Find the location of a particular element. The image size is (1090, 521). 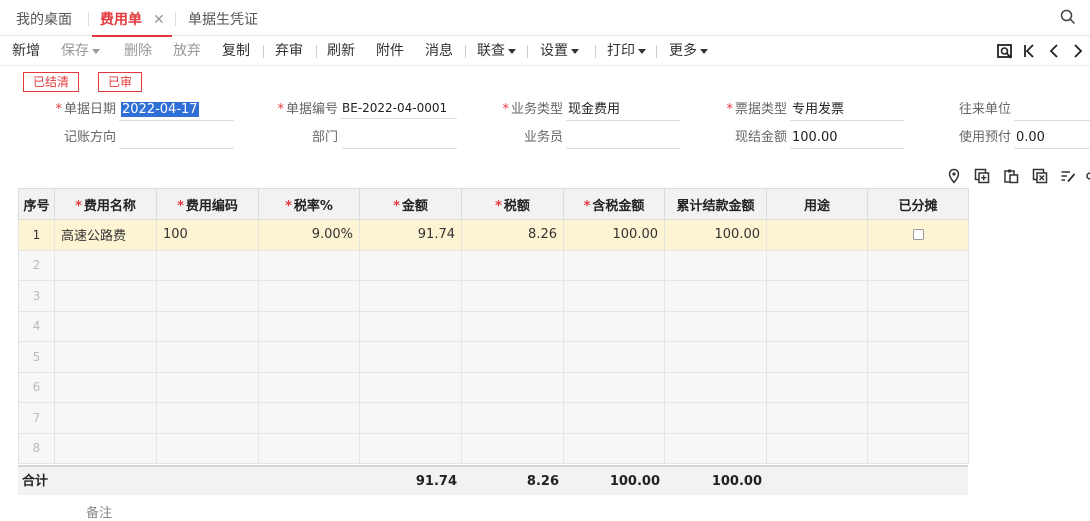

search-icon is located at coordinates (1068, 17).